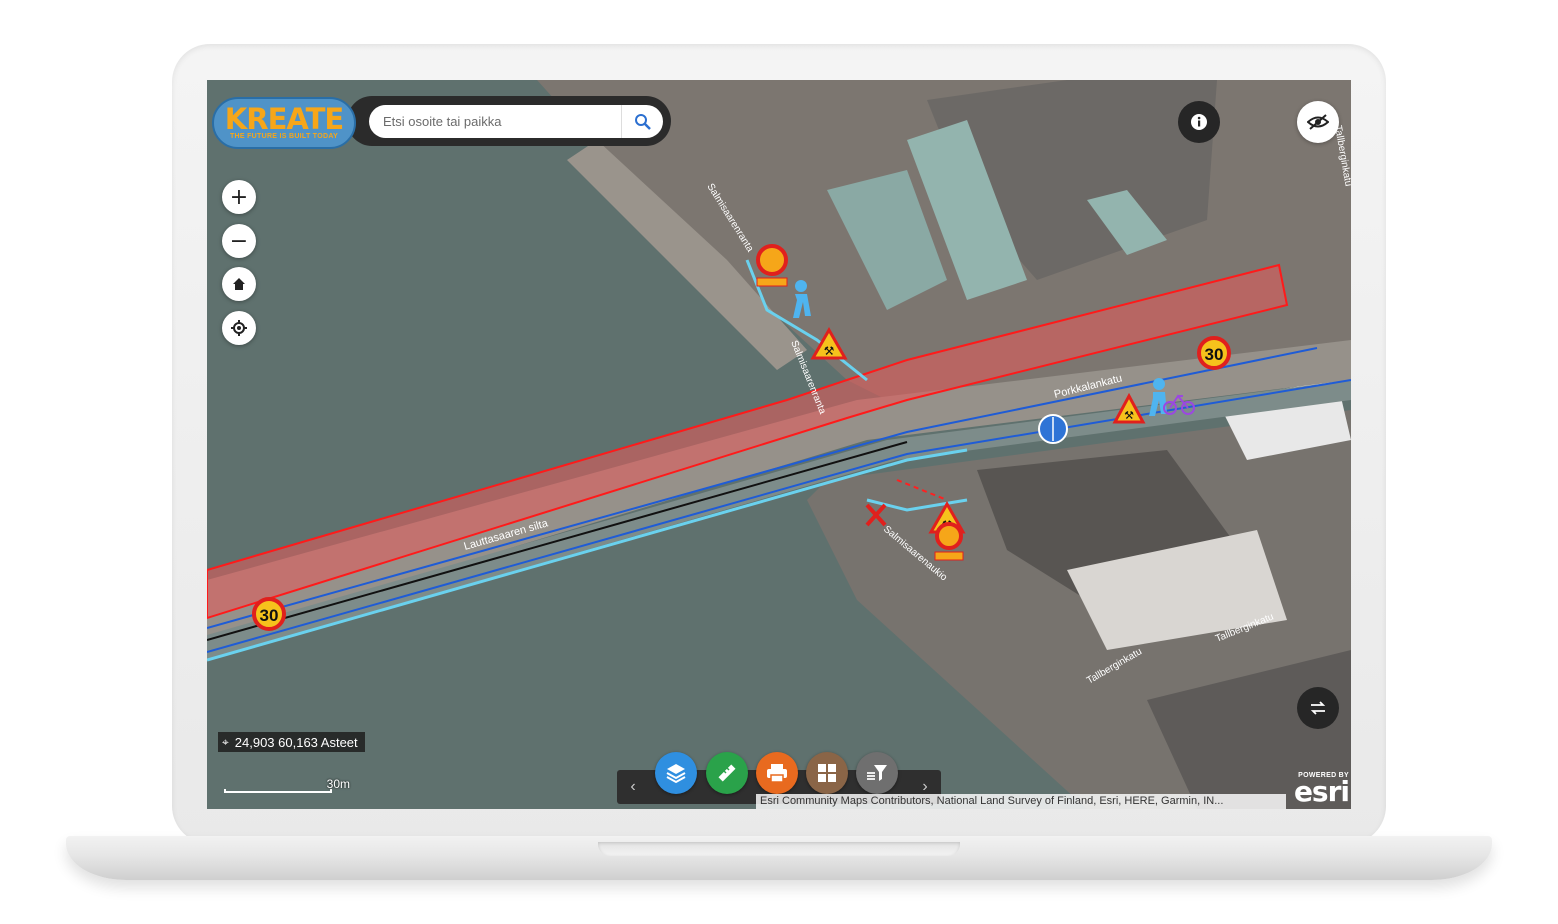  Describe the element at coordinates (225, 741) in the screenshot. I see `crosshair-icon: ⌖` at that location.